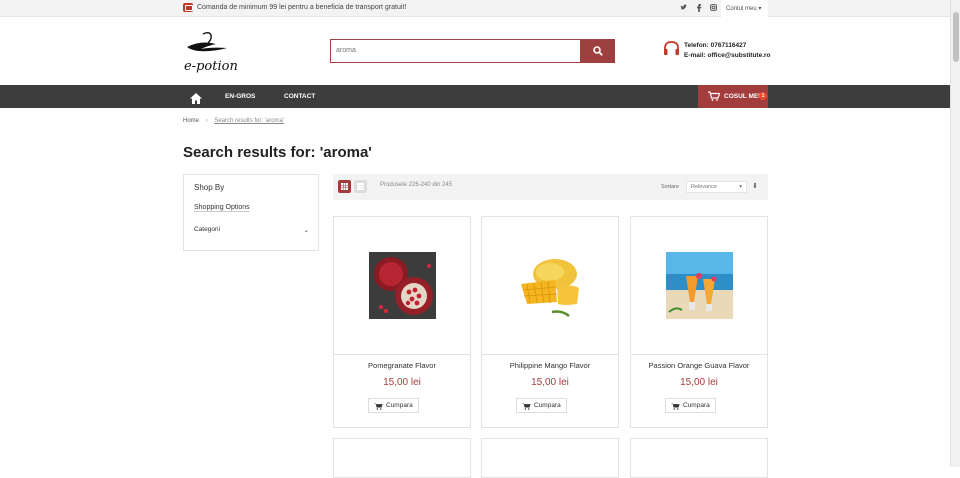 This screenshot has height=478, width=960. I want to click on breadcrumb-home: Home, so click(191, 121).